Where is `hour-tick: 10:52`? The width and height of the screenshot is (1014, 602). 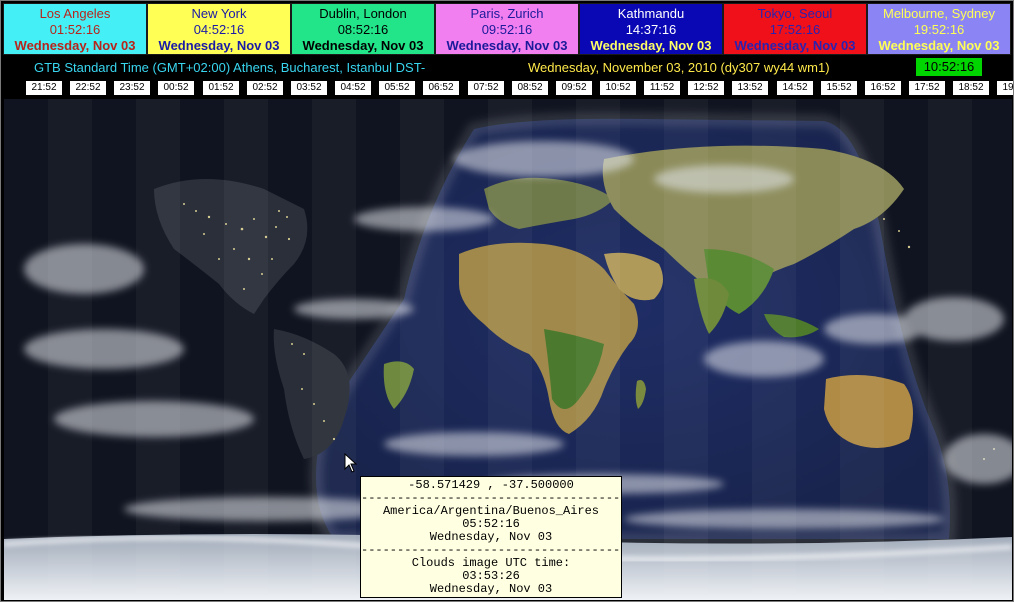 hour-tick: 10:52 is located at coordinates (618, 88).